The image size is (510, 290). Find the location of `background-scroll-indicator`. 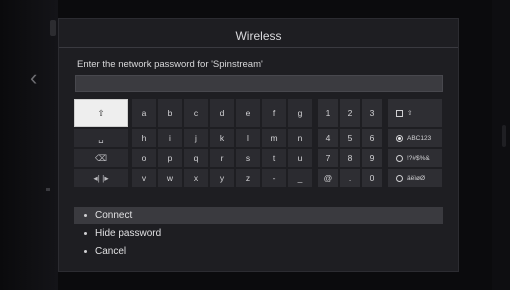

background-scroll-indicator is located at coordinates (504, 136).